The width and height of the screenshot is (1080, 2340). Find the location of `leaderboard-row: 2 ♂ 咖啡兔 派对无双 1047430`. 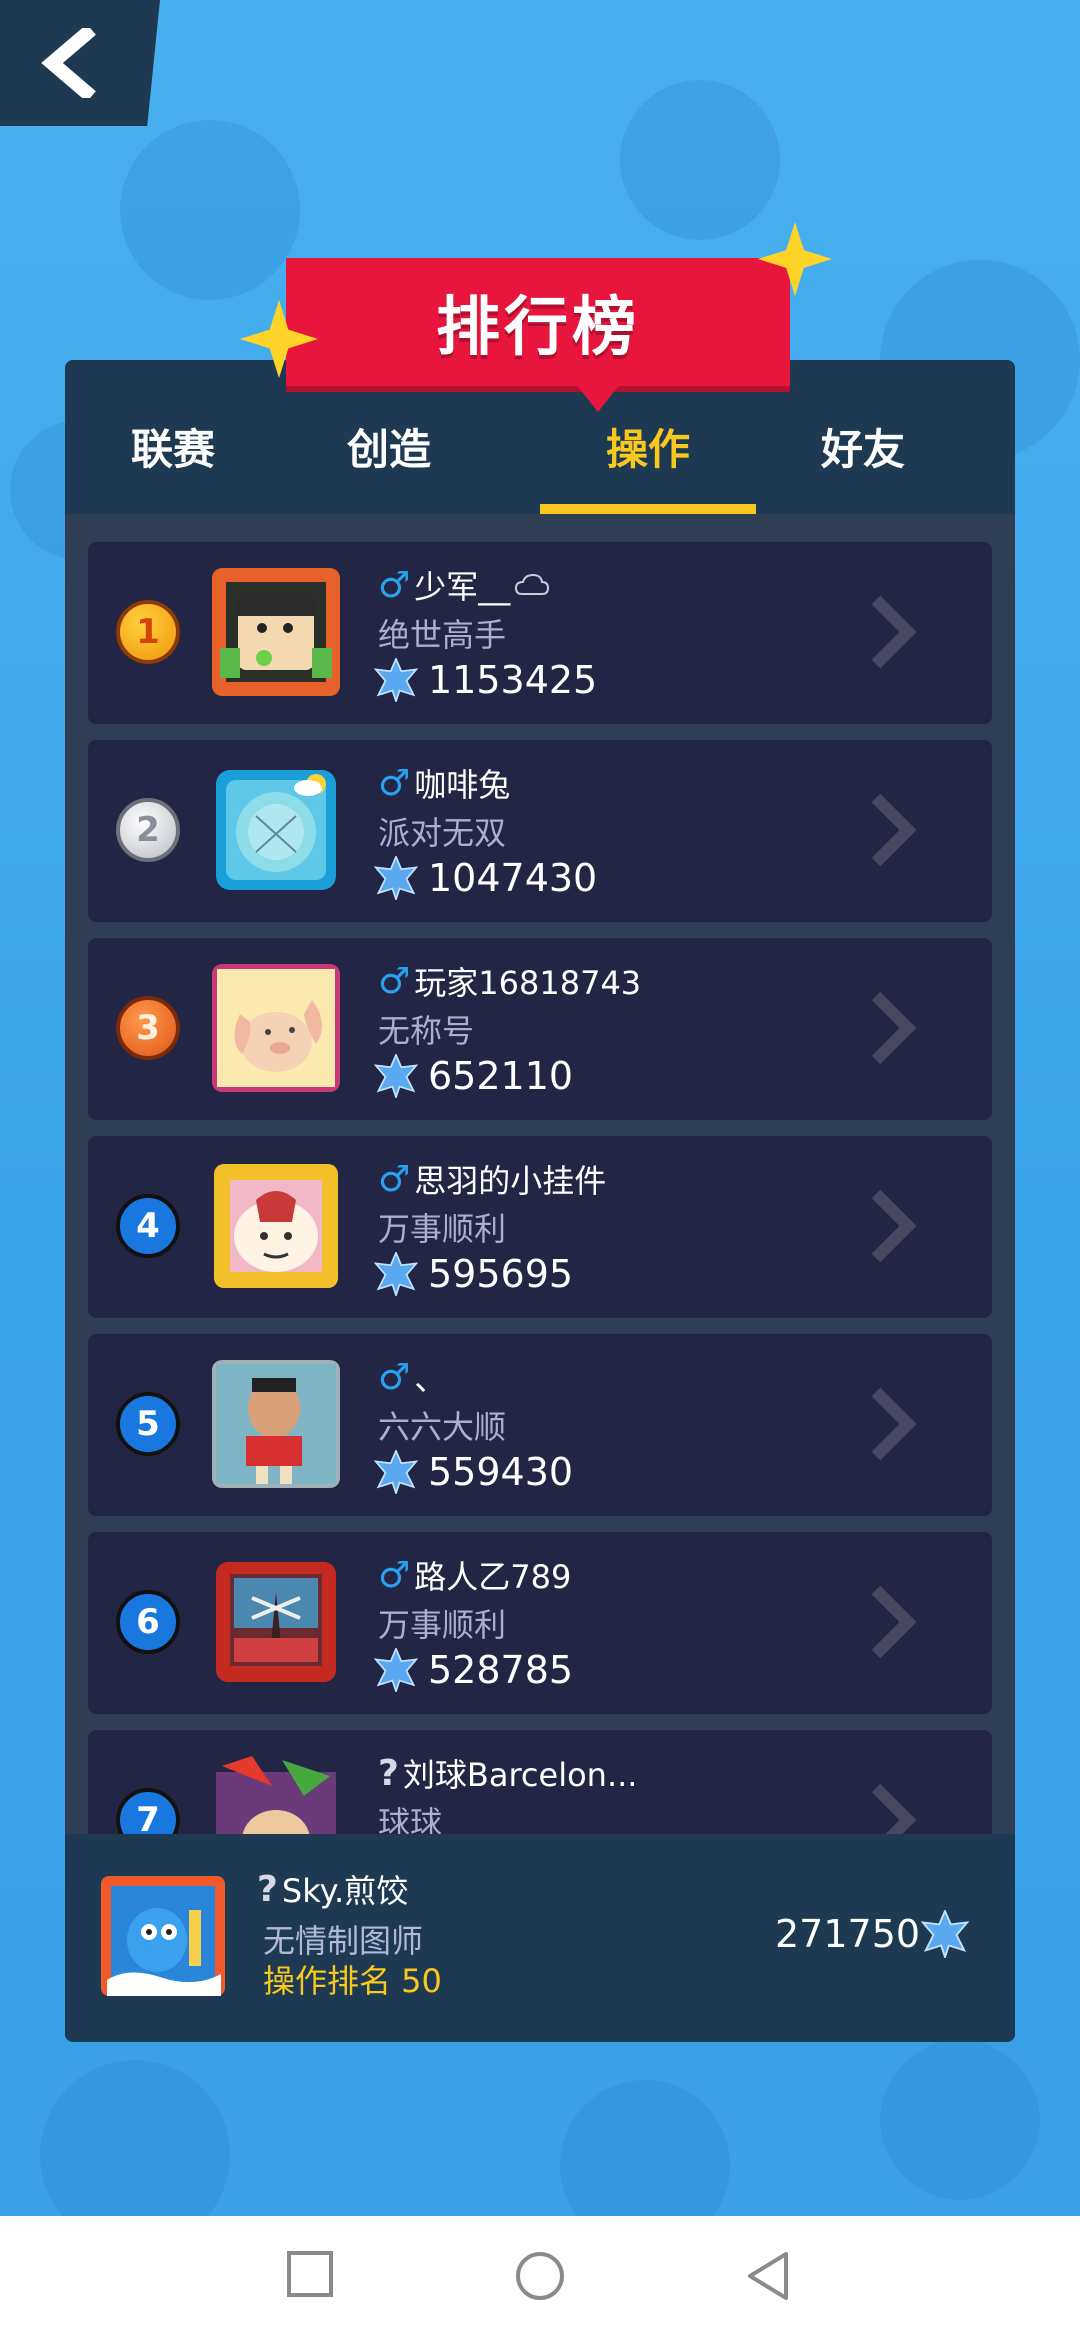

leaderboard-row: 2 ♂ 咖啡兔 派对无双 1047430 is located at coordinates (540, 831).